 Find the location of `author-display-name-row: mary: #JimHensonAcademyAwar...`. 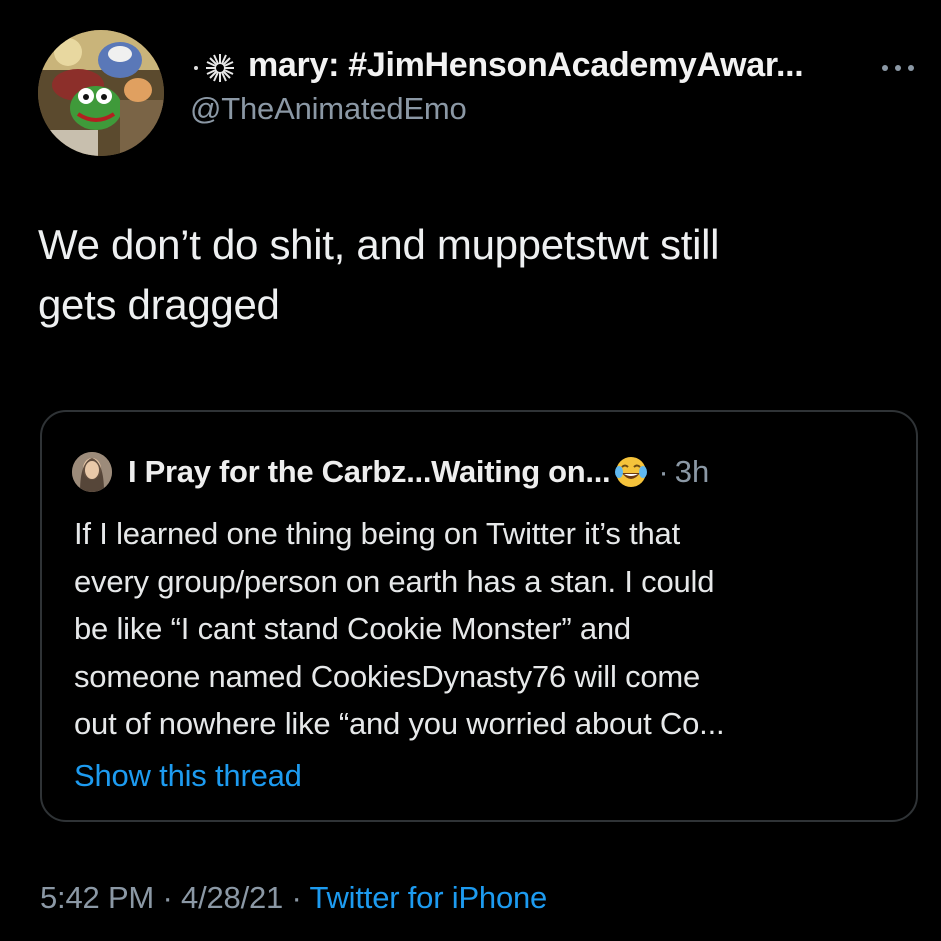

author-display-name-row: mary: #JimHensonAcademyAwar... is located at coordinates (520, 65).